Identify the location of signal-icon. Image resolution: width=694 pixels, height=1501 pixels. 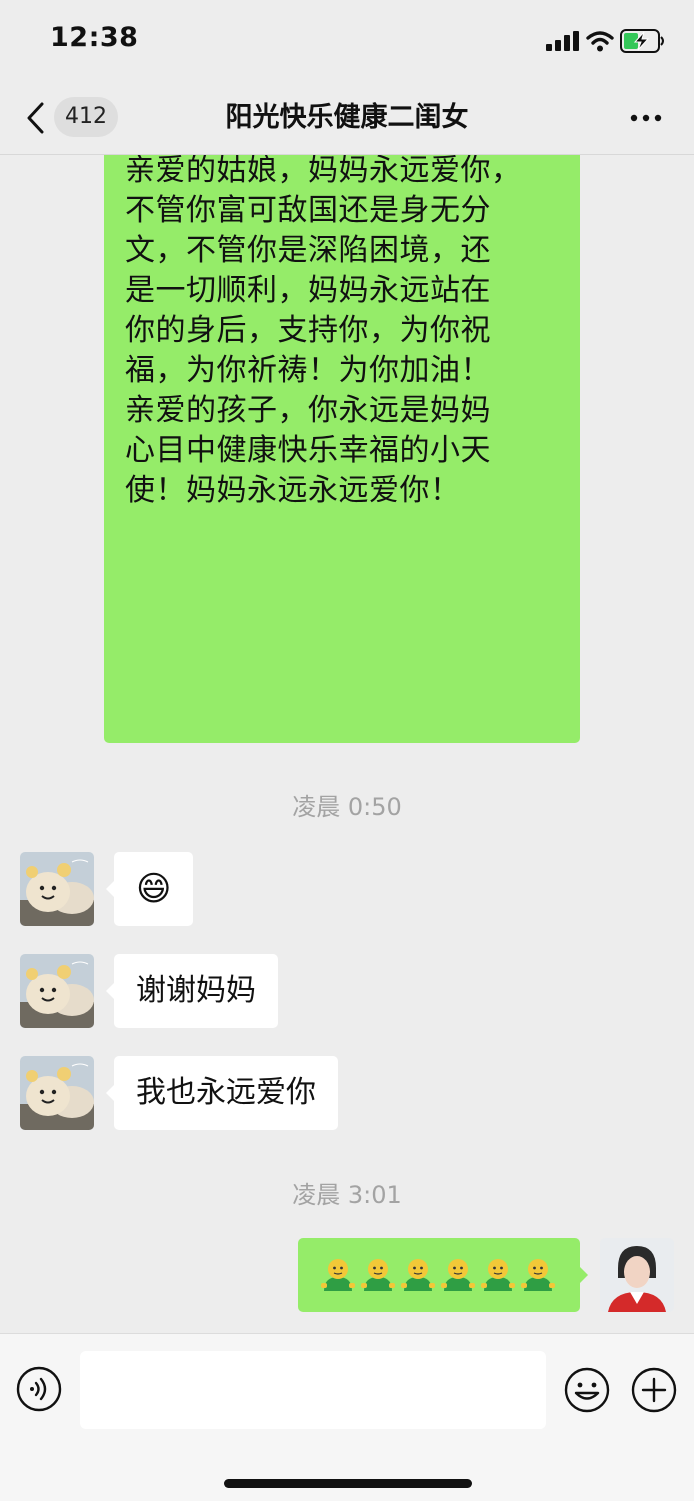
(562, 41).